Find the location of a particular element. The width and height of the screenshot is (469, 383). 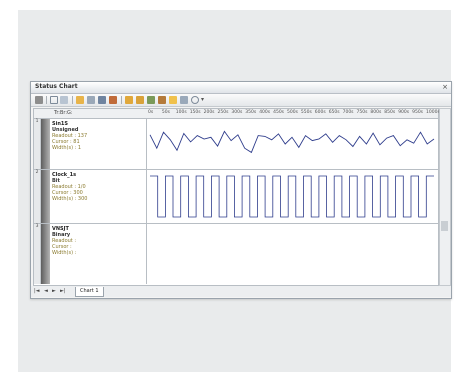

window-title: Status Chart is located at coordinates (56, 86).